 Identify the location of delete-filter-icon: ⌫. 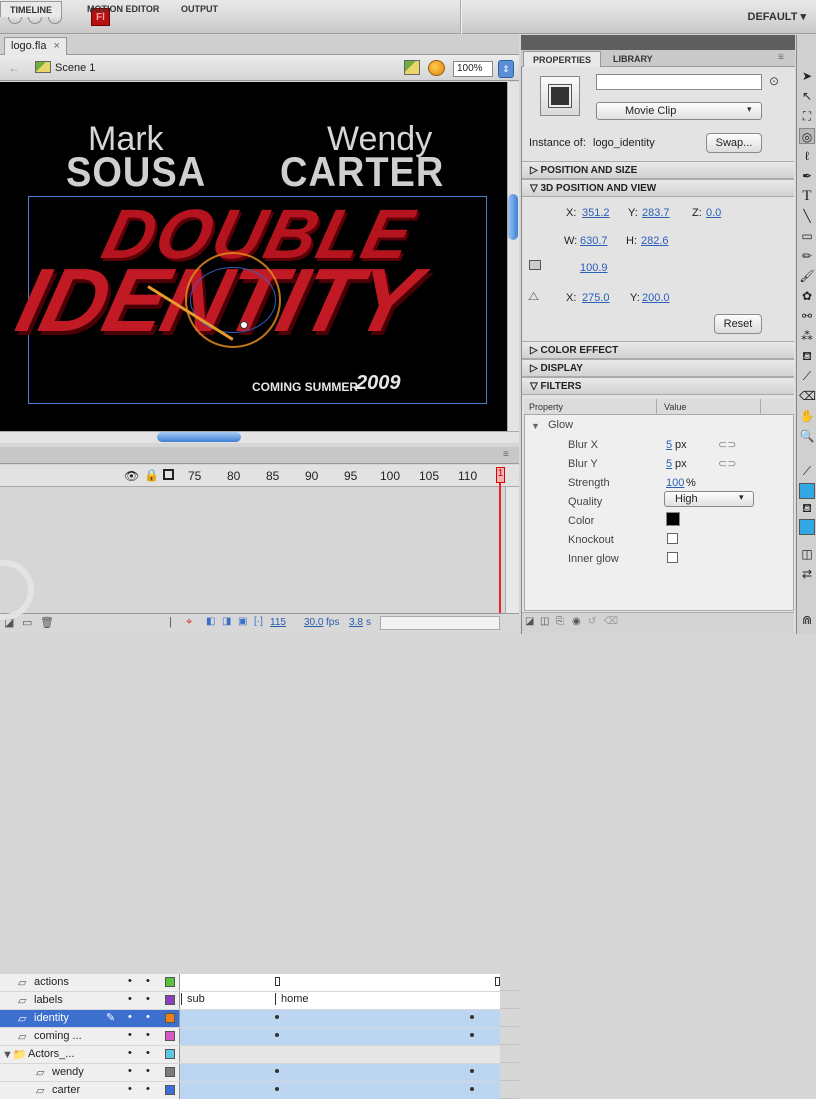
(611, 621).